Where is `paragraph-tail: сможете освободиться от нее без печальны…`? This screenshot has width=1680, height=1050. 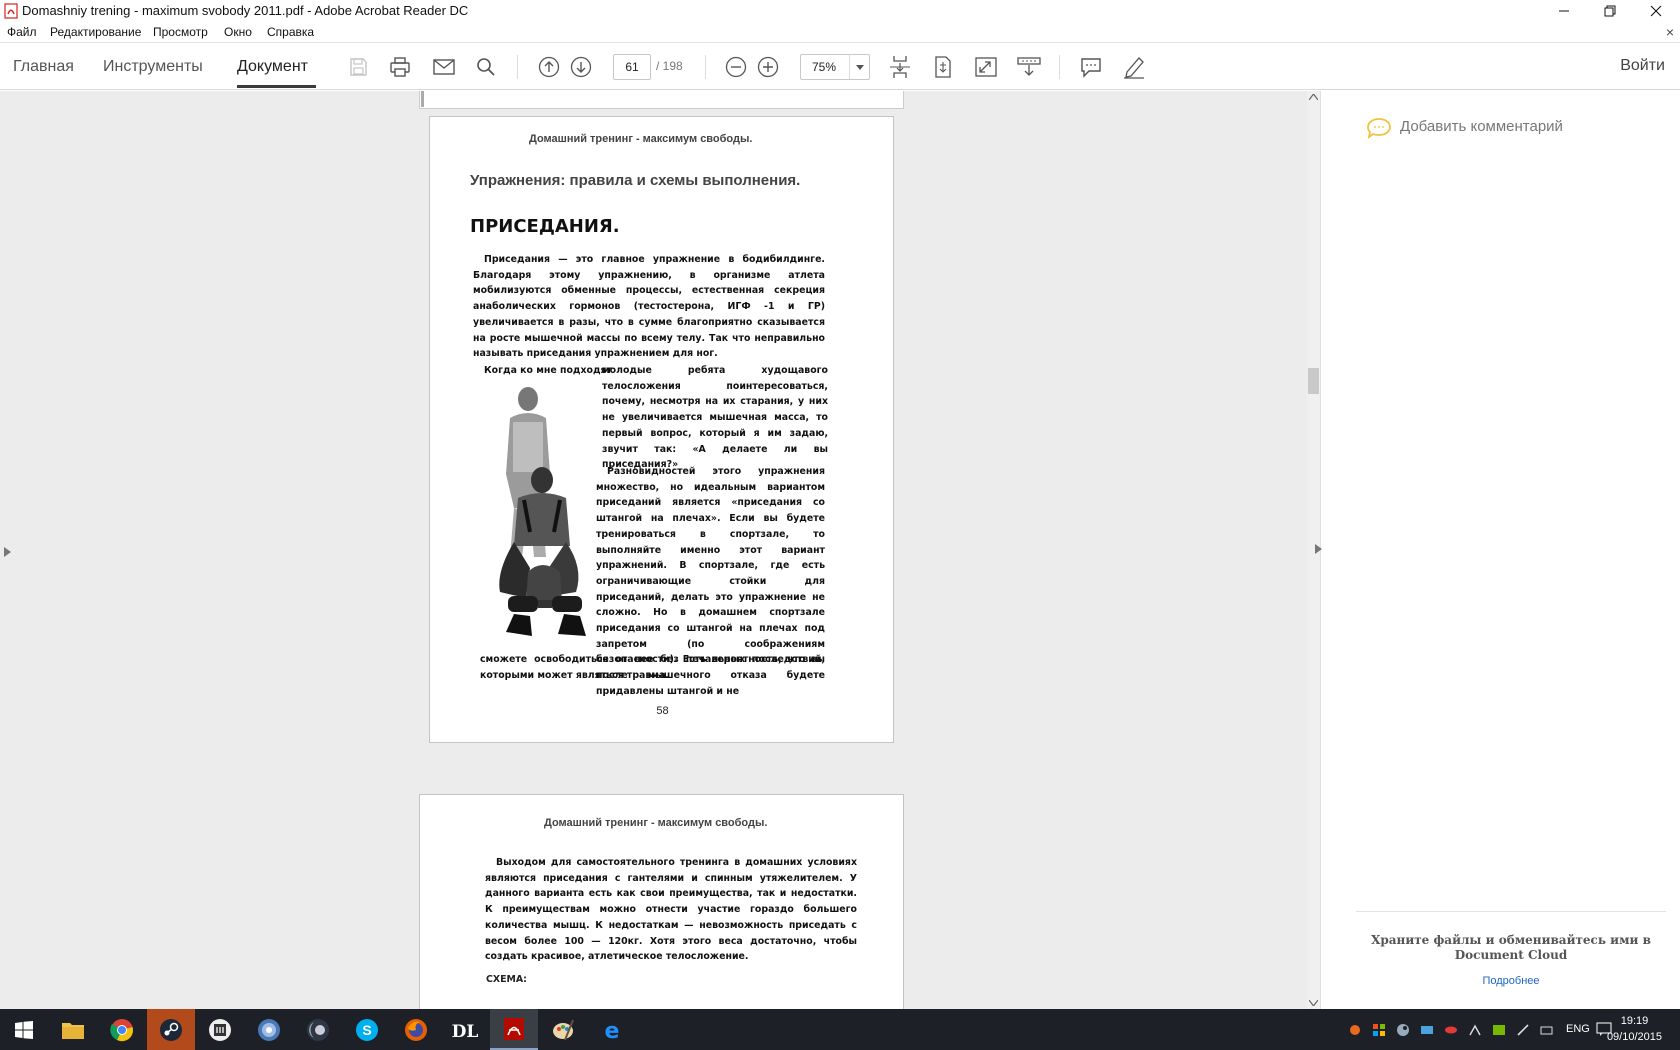 paragraph-tail: сможете освободиться от нее без печальны… is located at coordinates (652, 667).